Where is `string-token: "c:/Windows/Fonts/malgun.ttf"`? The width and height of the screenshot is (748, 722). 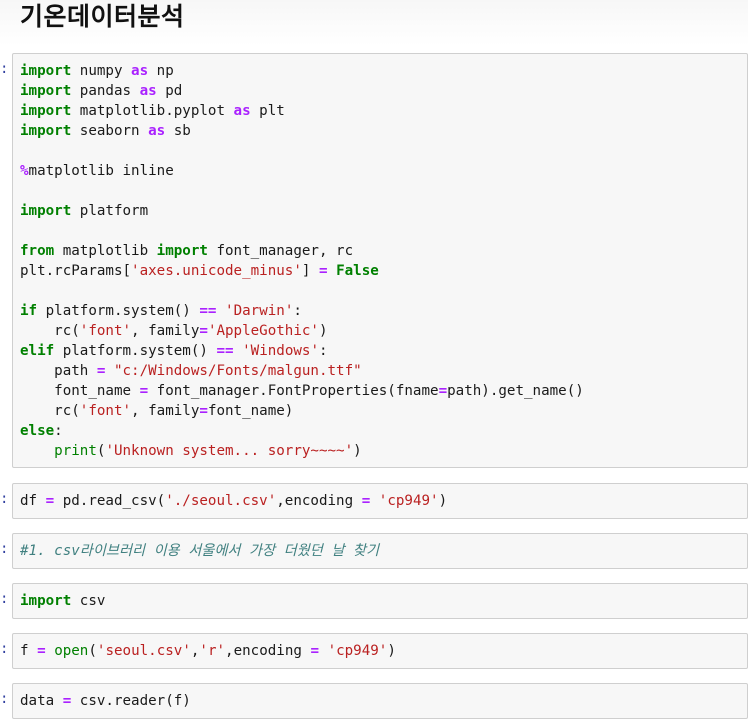
string-token: "c:/Windows/Fonts/malgun.ttf" is located at coordinates (237, 371).